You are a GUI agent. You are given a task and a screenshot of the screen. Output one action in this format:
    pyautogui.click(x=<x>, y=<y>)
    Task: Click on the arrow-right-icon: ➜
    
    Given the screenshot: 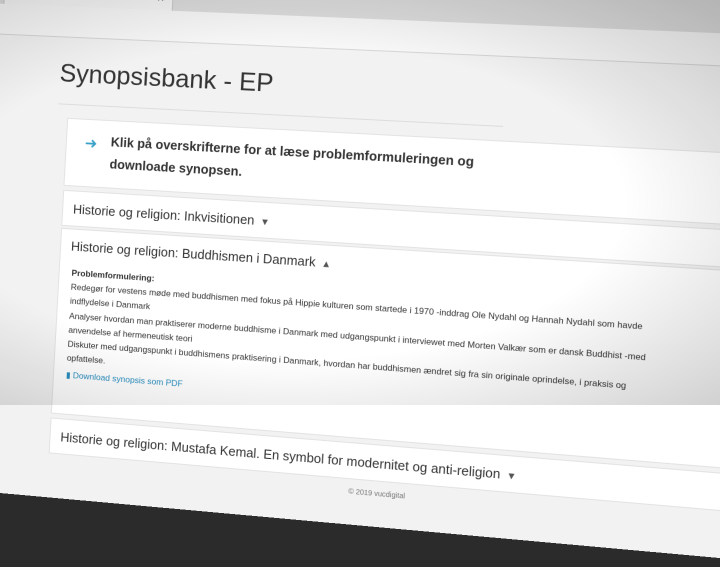 What is the action you would take?
    pyautogui.click(x=91, y=143)
    